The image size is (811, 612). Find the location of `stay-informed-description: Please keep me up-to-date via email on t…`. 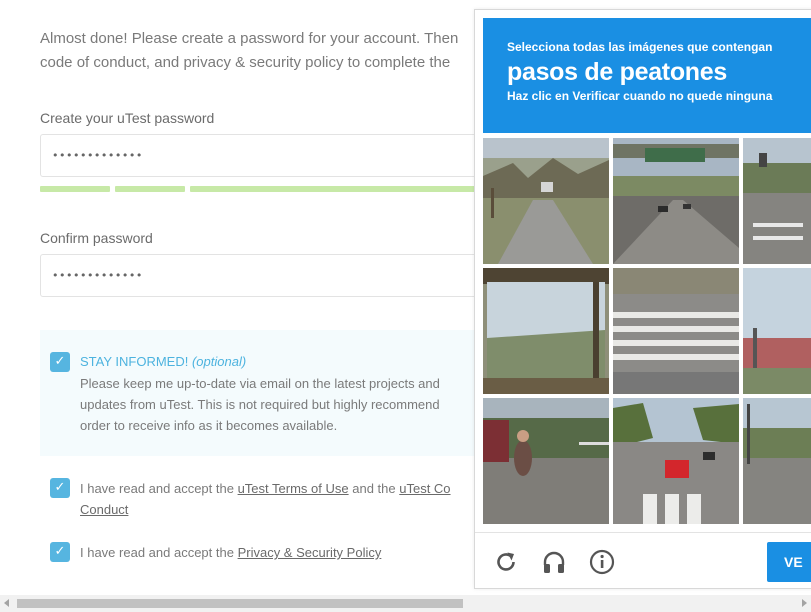

stay-informed-description: Please keep me up-to-date via email on t… is located at coordinates (260, 404).